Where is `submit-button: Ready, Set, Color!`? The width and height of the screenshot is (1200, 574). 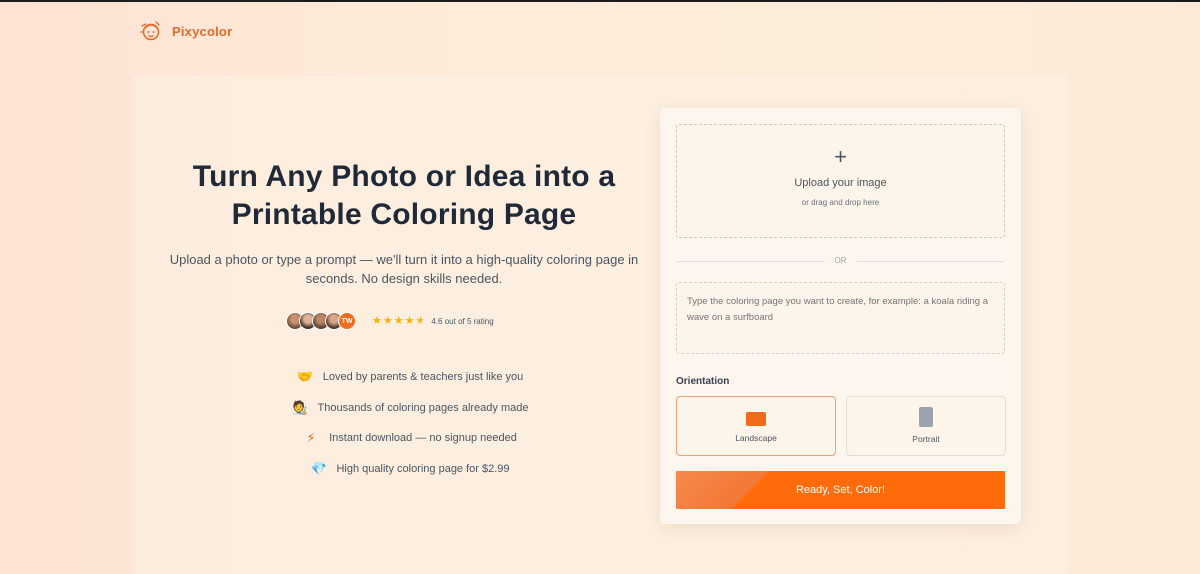
submit-button: Ready, Set, Color! is located at coordinates (840, 490).